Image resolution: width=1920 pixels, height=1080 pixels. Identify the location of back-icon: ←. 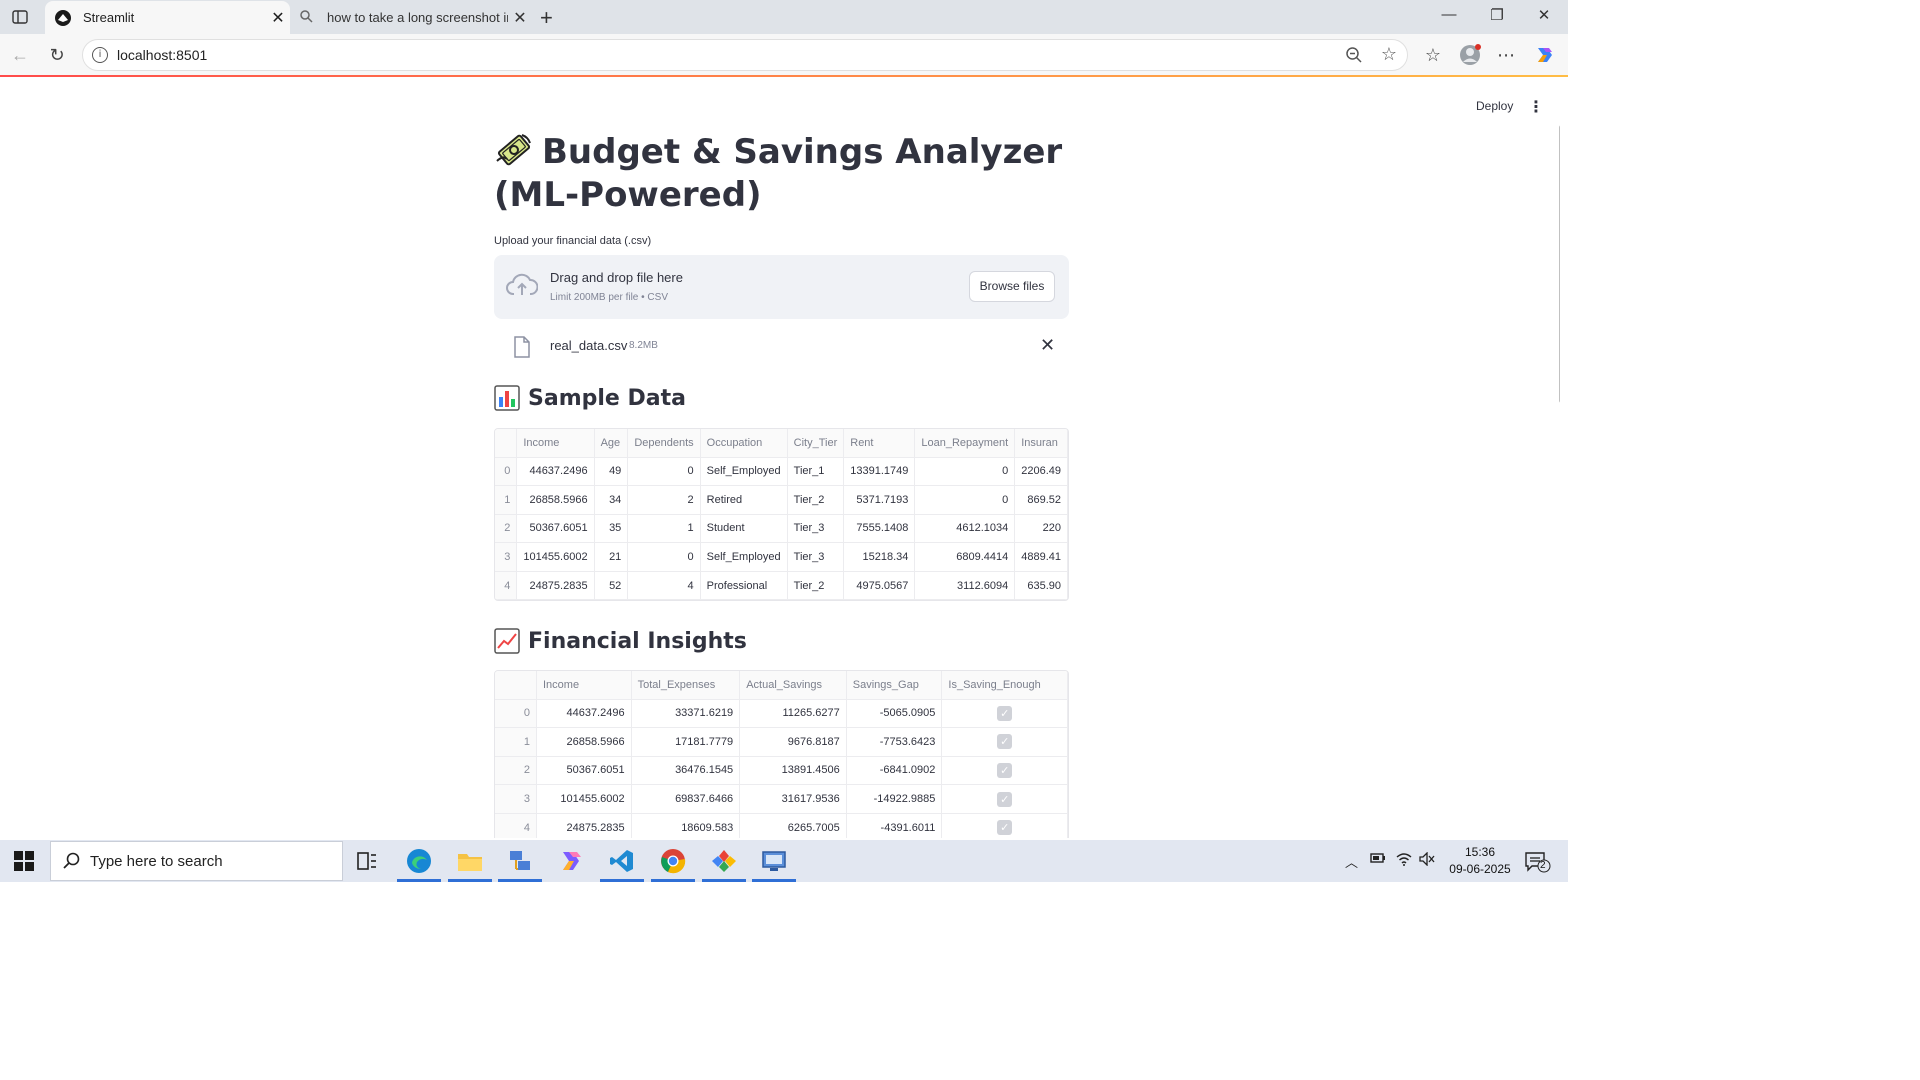
(20, 55).